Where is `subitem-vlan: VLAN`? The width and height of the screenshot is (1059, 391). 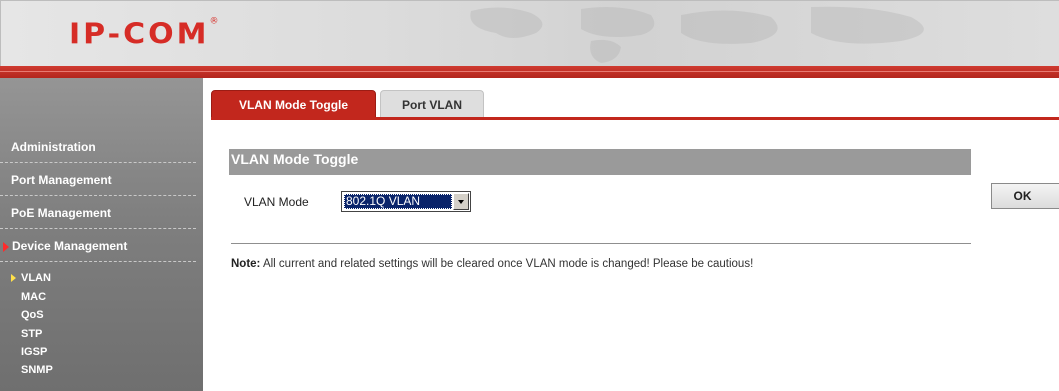
subitem-vlan: VLAN is located at coordinates (31, 278).